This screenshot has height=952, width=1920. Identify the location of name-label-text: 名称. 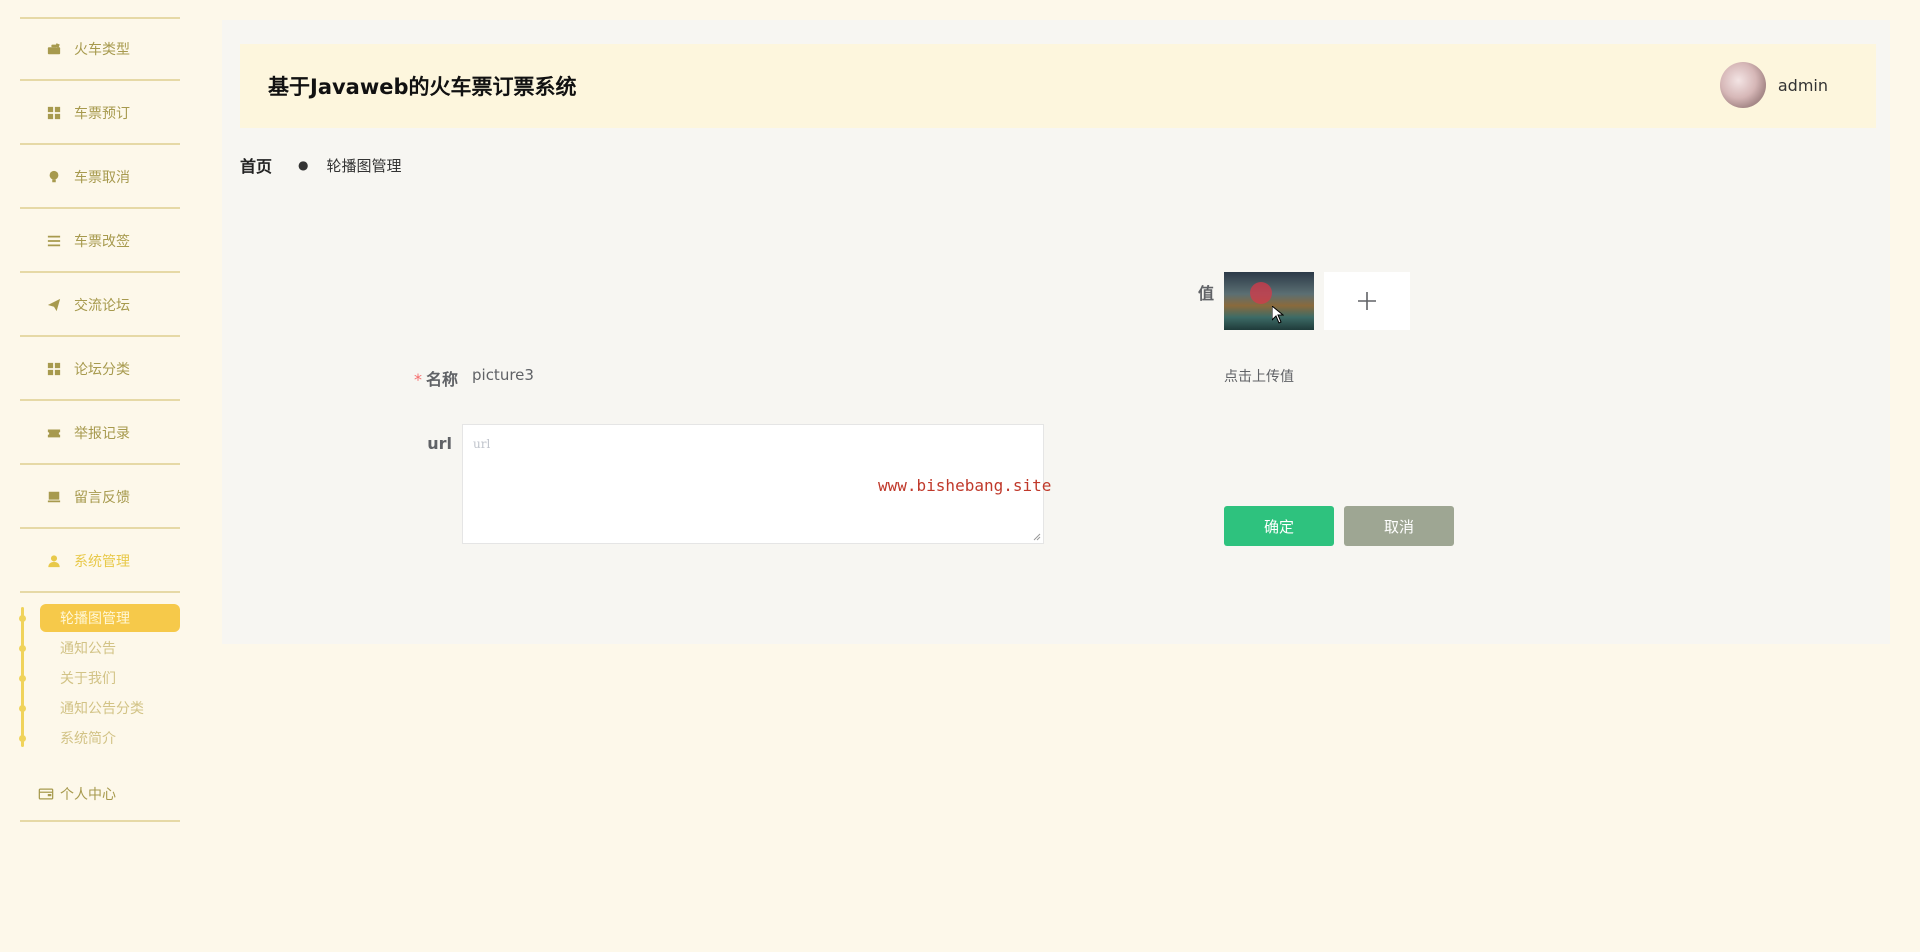
(441, 379).